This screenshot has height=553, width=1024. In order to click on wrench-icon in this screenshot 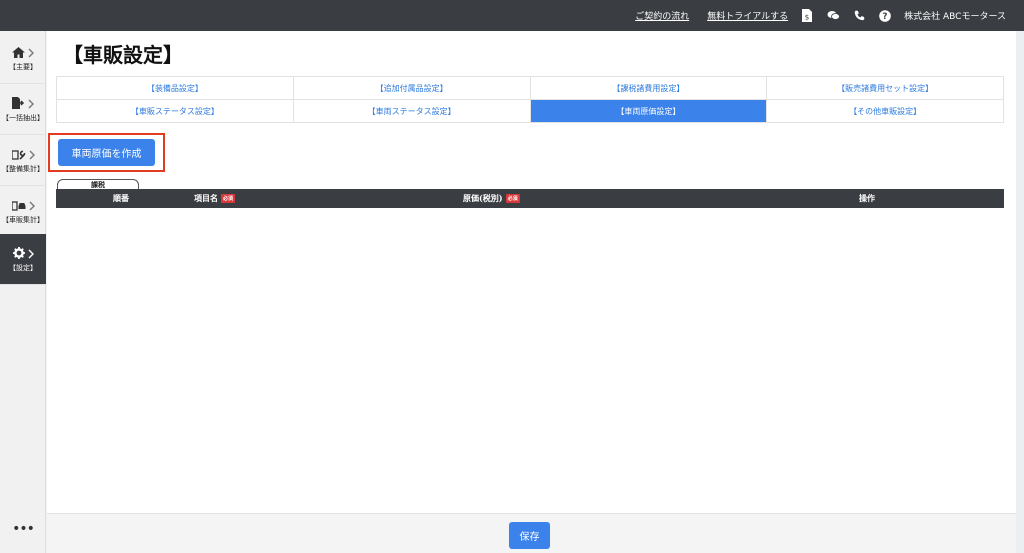, I will do `click(18, 154)`.